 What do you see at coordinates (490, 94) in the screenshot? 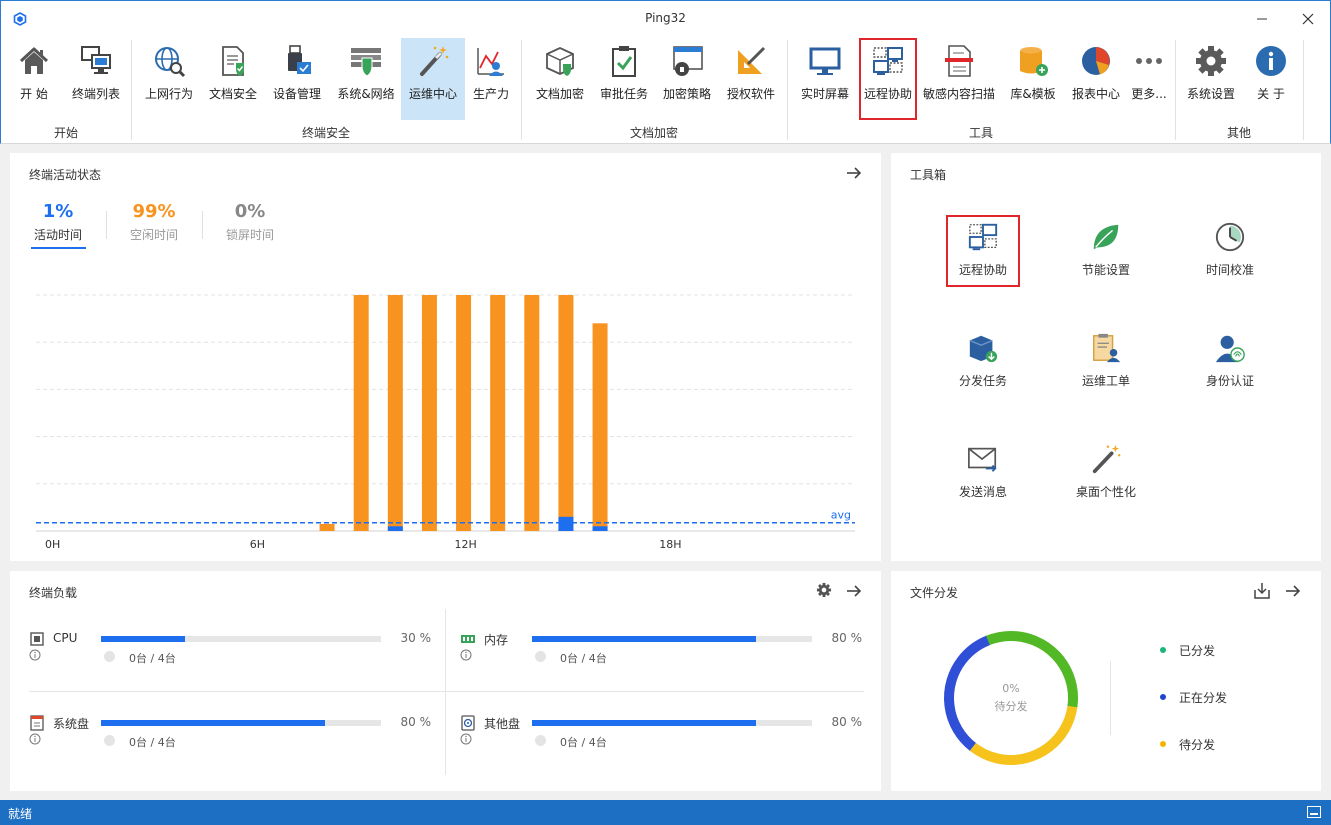
I see `ribbon-button-label: 生产力` at bounding box center [490, 94].